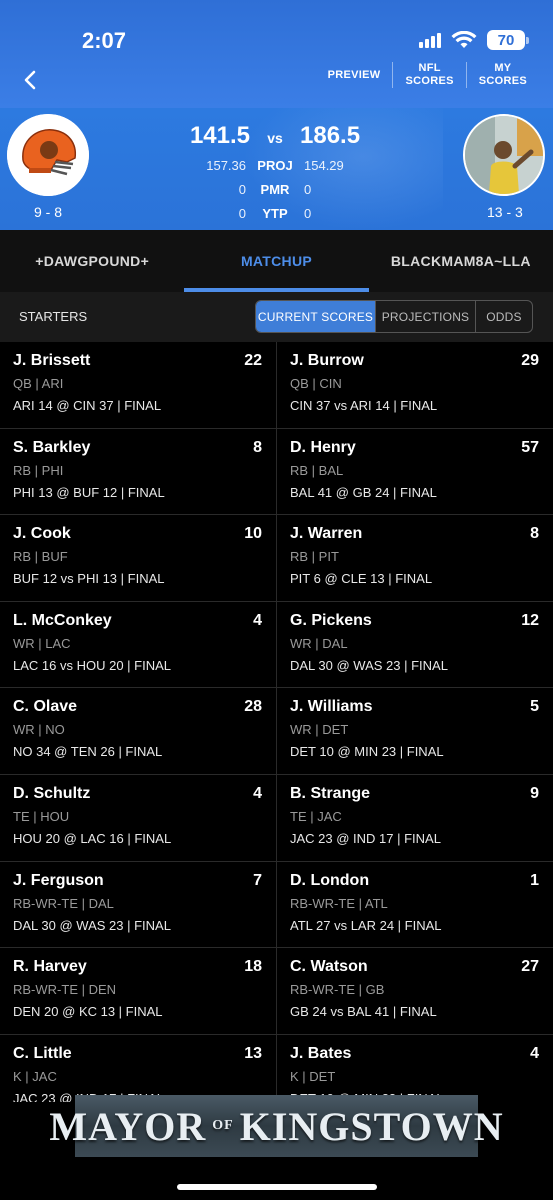  I want to click on player-position: RB | BAL, so click(317, 470).